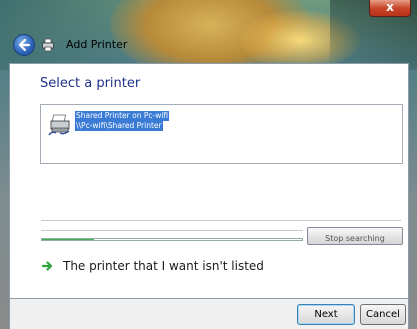  I want to click on stop-searching-label: Stop searching, so click(355, 238).